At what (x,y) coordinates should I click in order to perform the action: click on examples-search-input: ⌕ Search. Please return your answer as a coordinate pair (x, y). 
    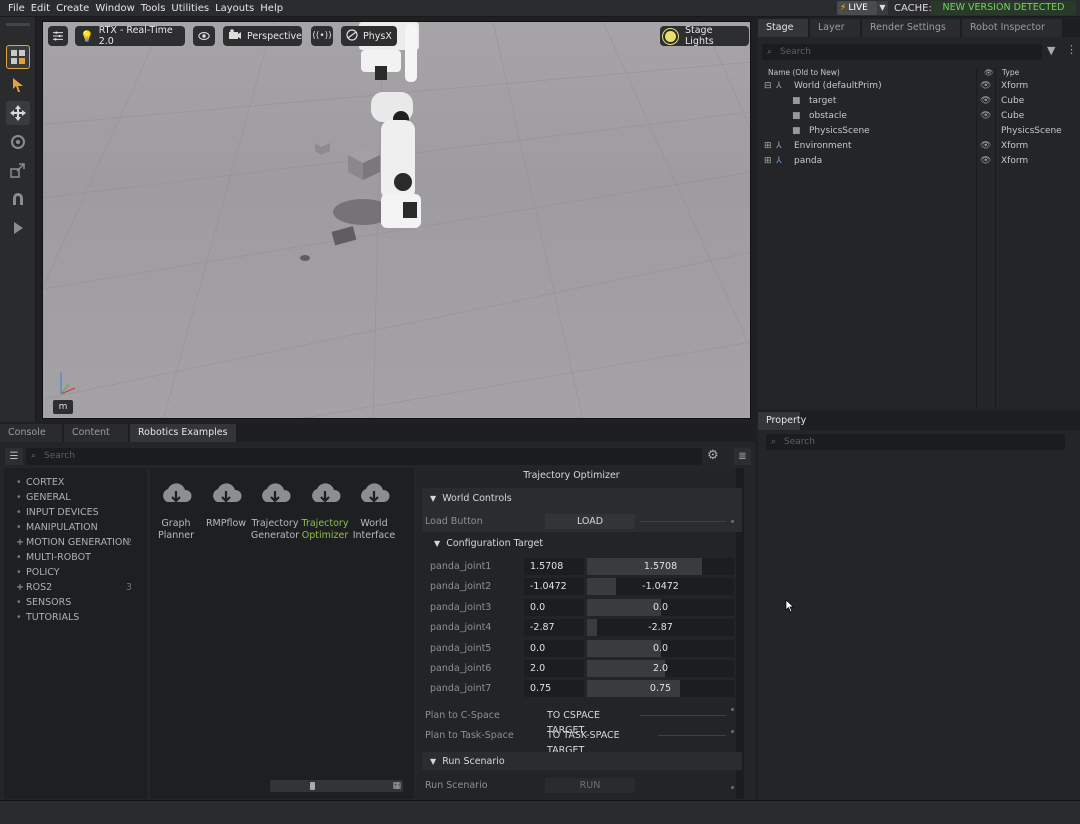
    Looking at the image, I should click on (364, 456).